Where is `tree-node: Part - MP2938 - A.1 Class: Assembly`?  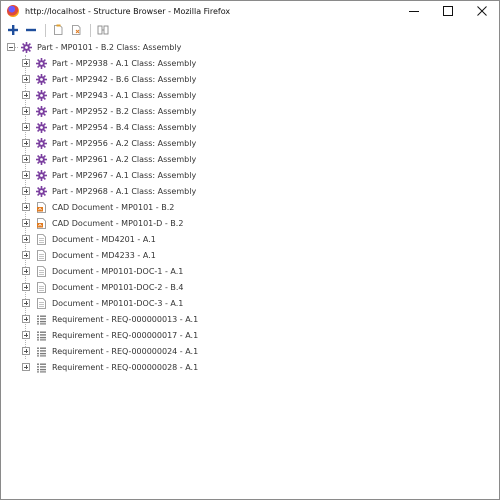
tree-node: Part - MP2938 - A.1 Class: Assembly is located at coordinates (109, 63).